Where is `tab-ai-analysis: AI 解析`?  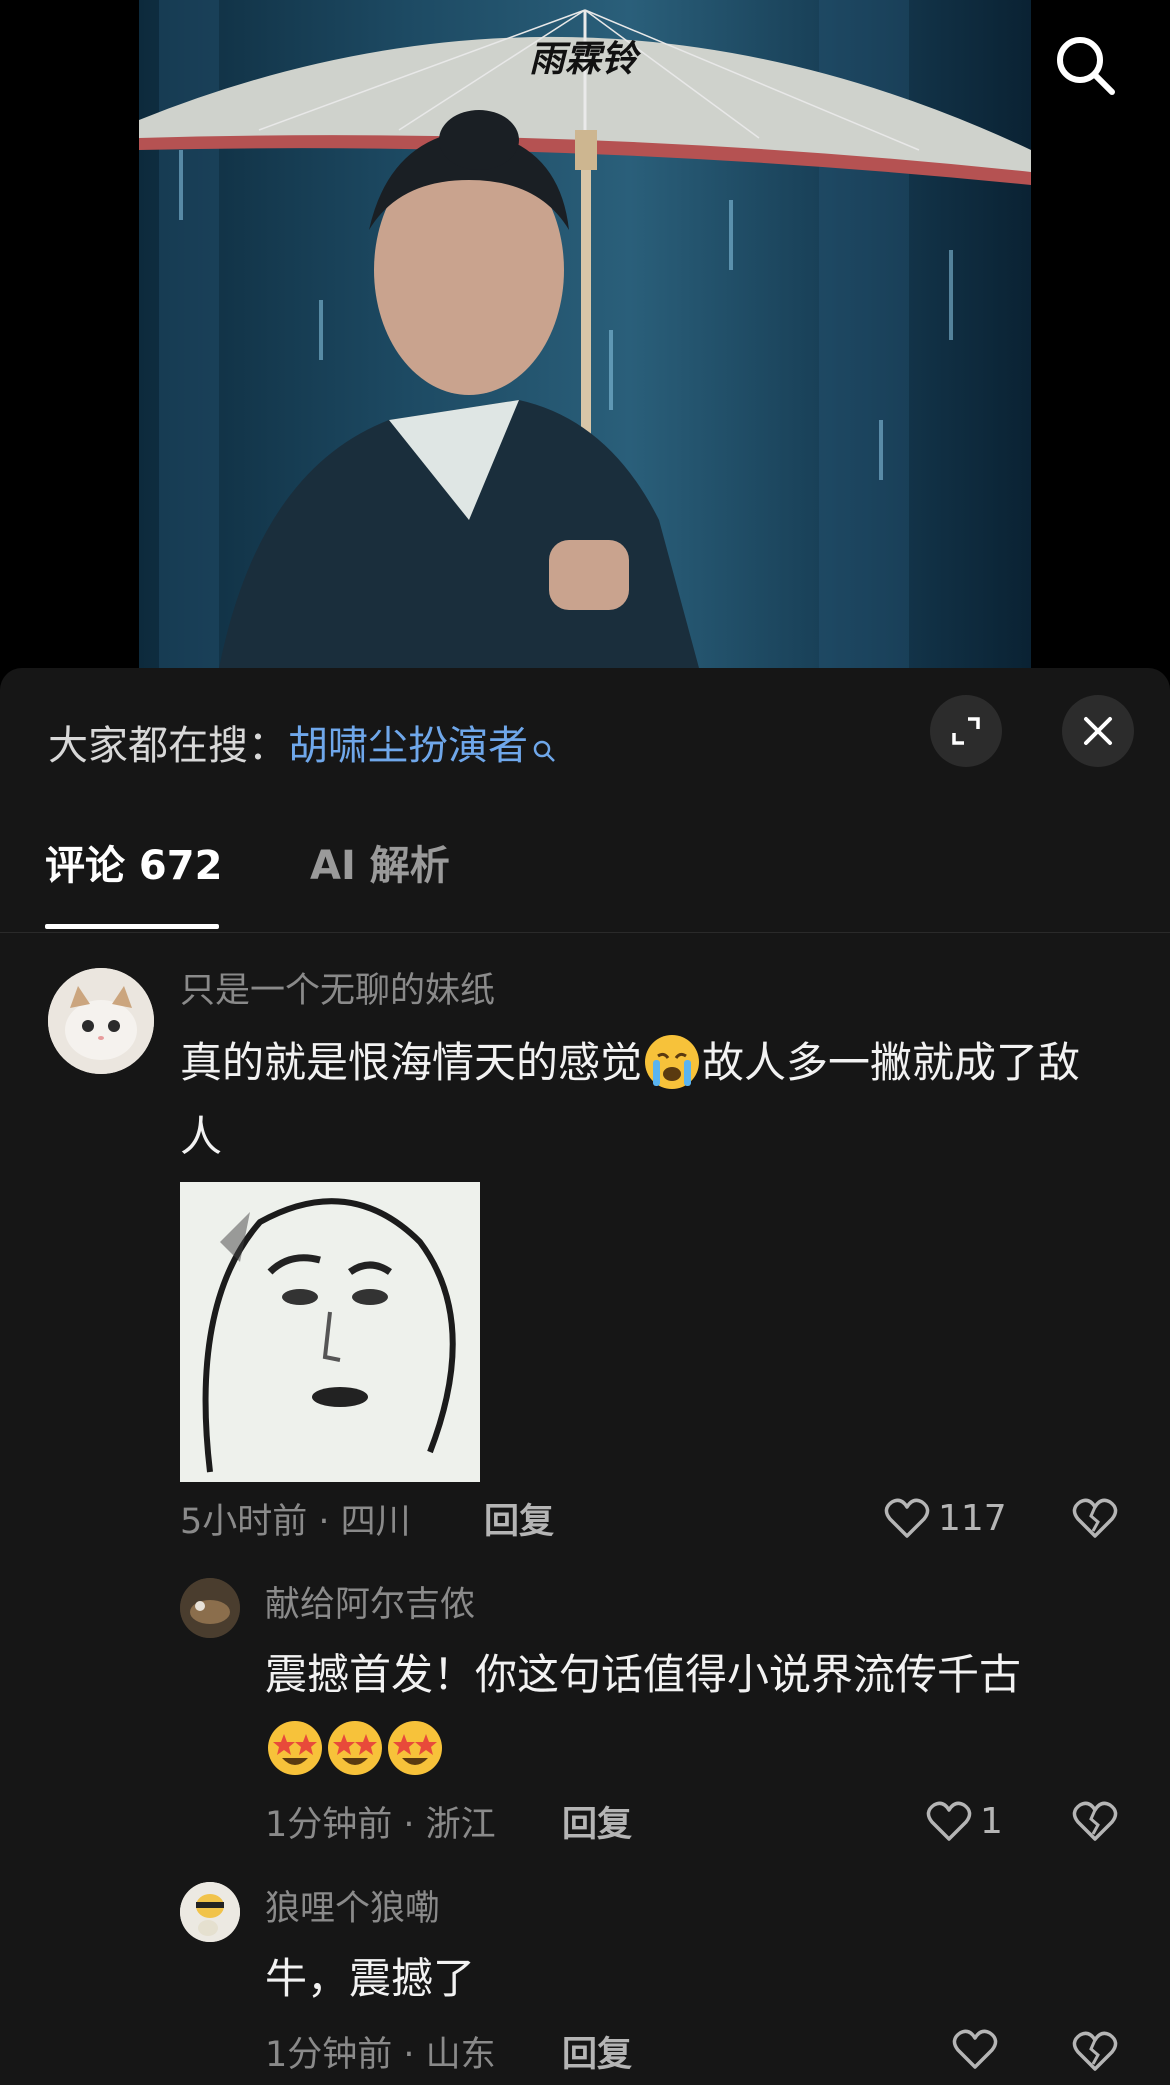
tab-ai-analysis: AI 解析 is located at coordinates (380, 866).